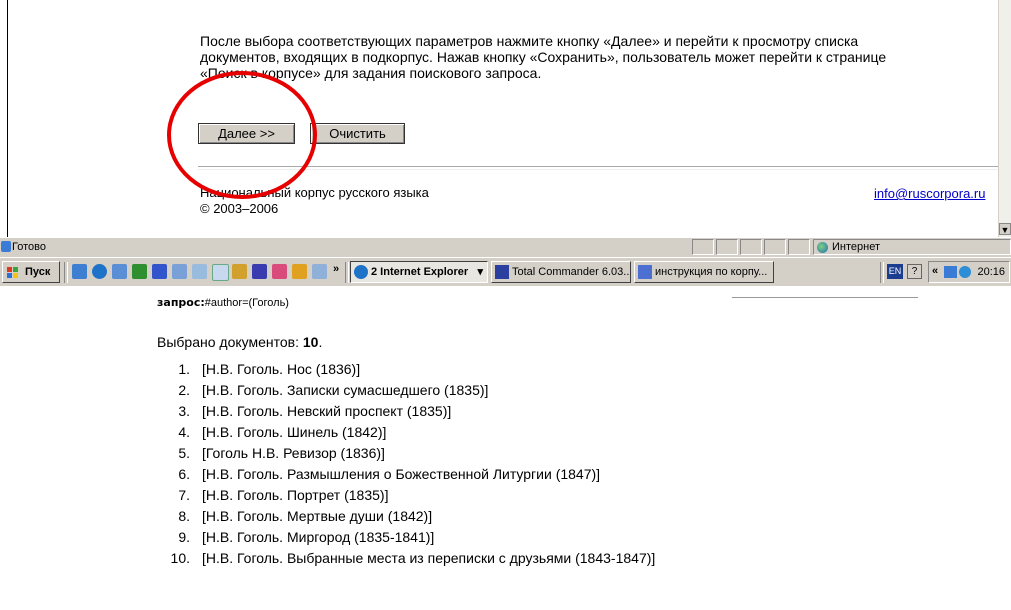 The image size is (1011, 610). Describe the element at coordinates (929, 193) in the screenshot. I see `footer-email-link: info@ruscorpora.ru` at that location.